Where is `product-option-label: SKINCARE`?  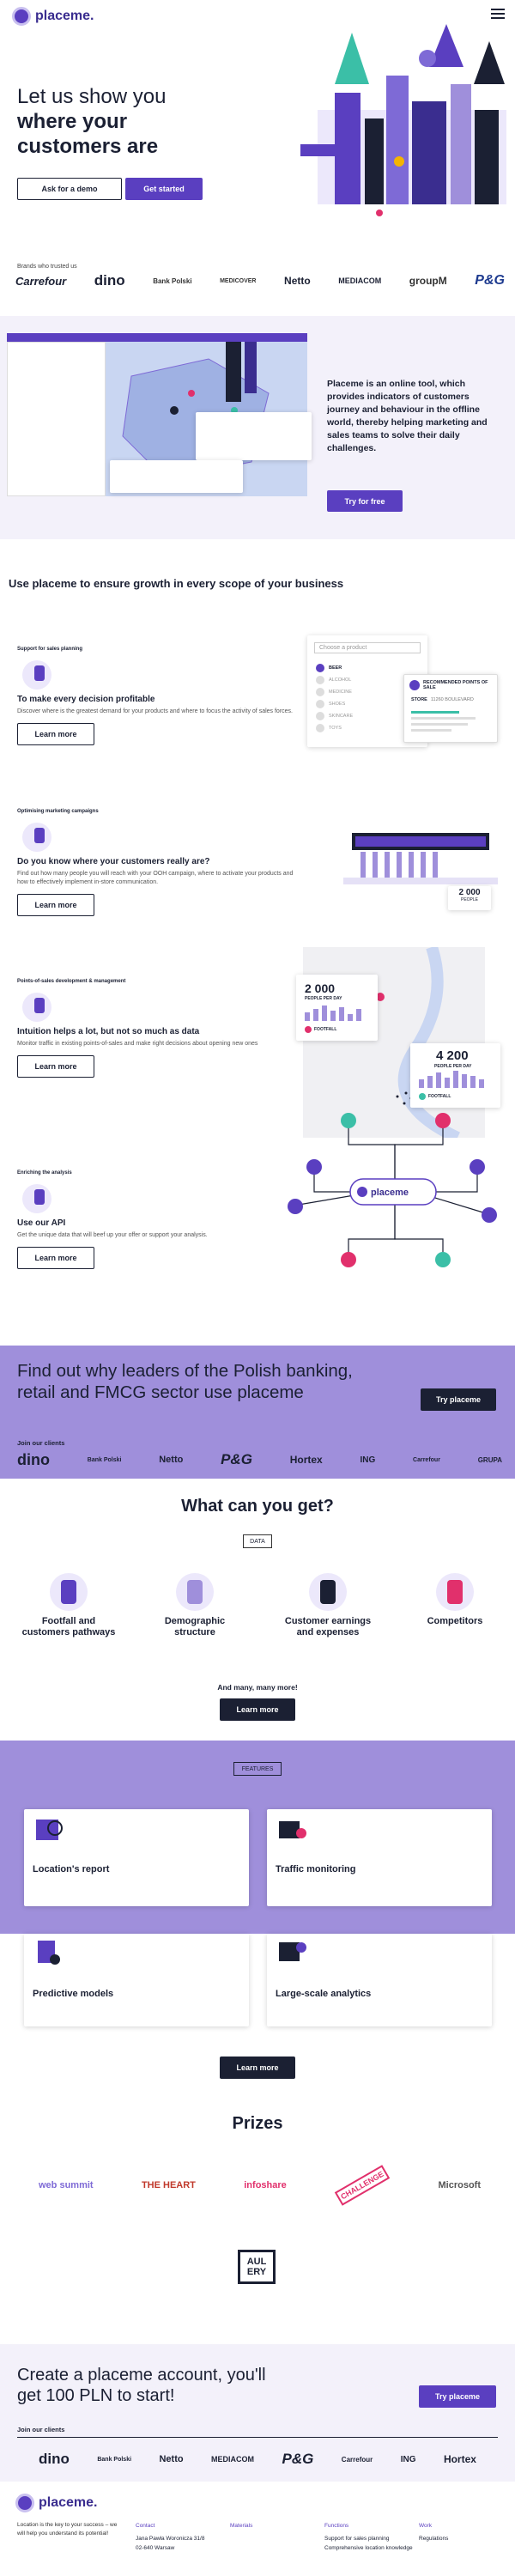 product-option-label: SKINCARE is located at coordinates (341, 716).